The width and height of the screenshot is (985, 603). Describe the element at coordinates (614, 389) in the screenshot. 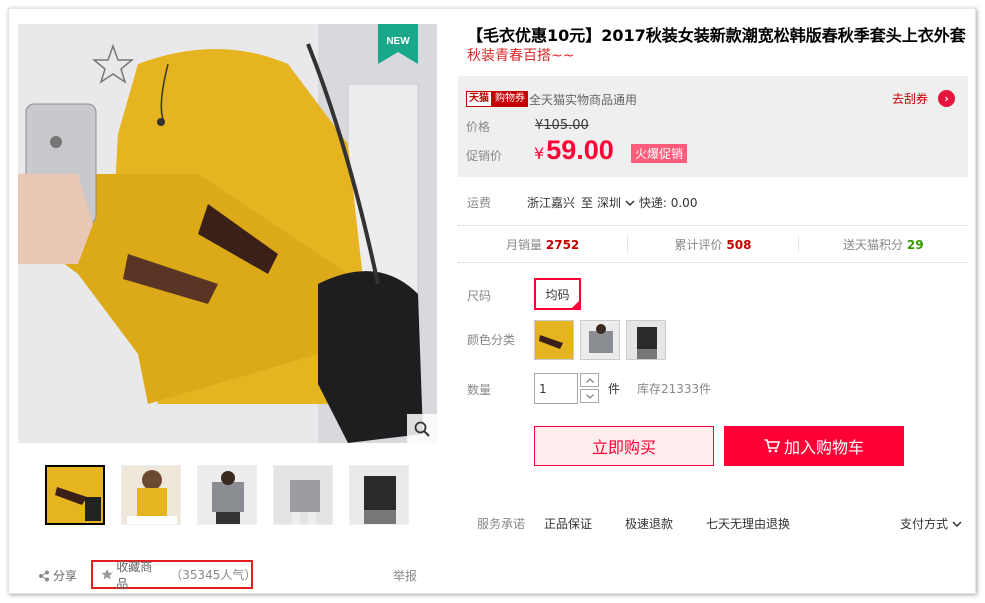

I see `quantity-unit: 件` at that location.